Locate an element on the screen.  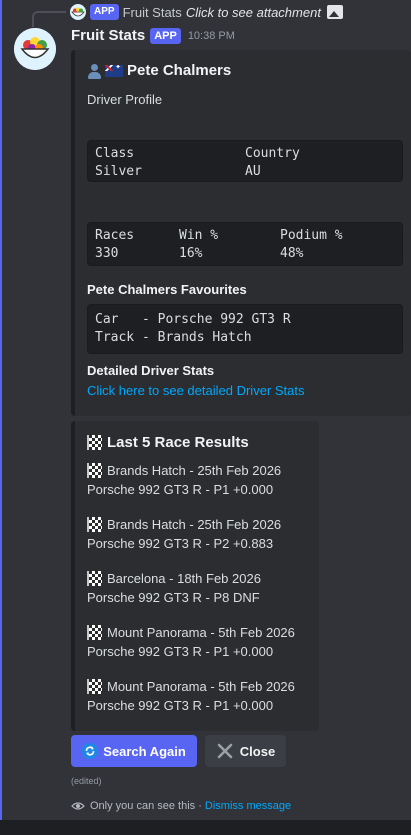
close-label: Close is located at coordinates (257, 751).